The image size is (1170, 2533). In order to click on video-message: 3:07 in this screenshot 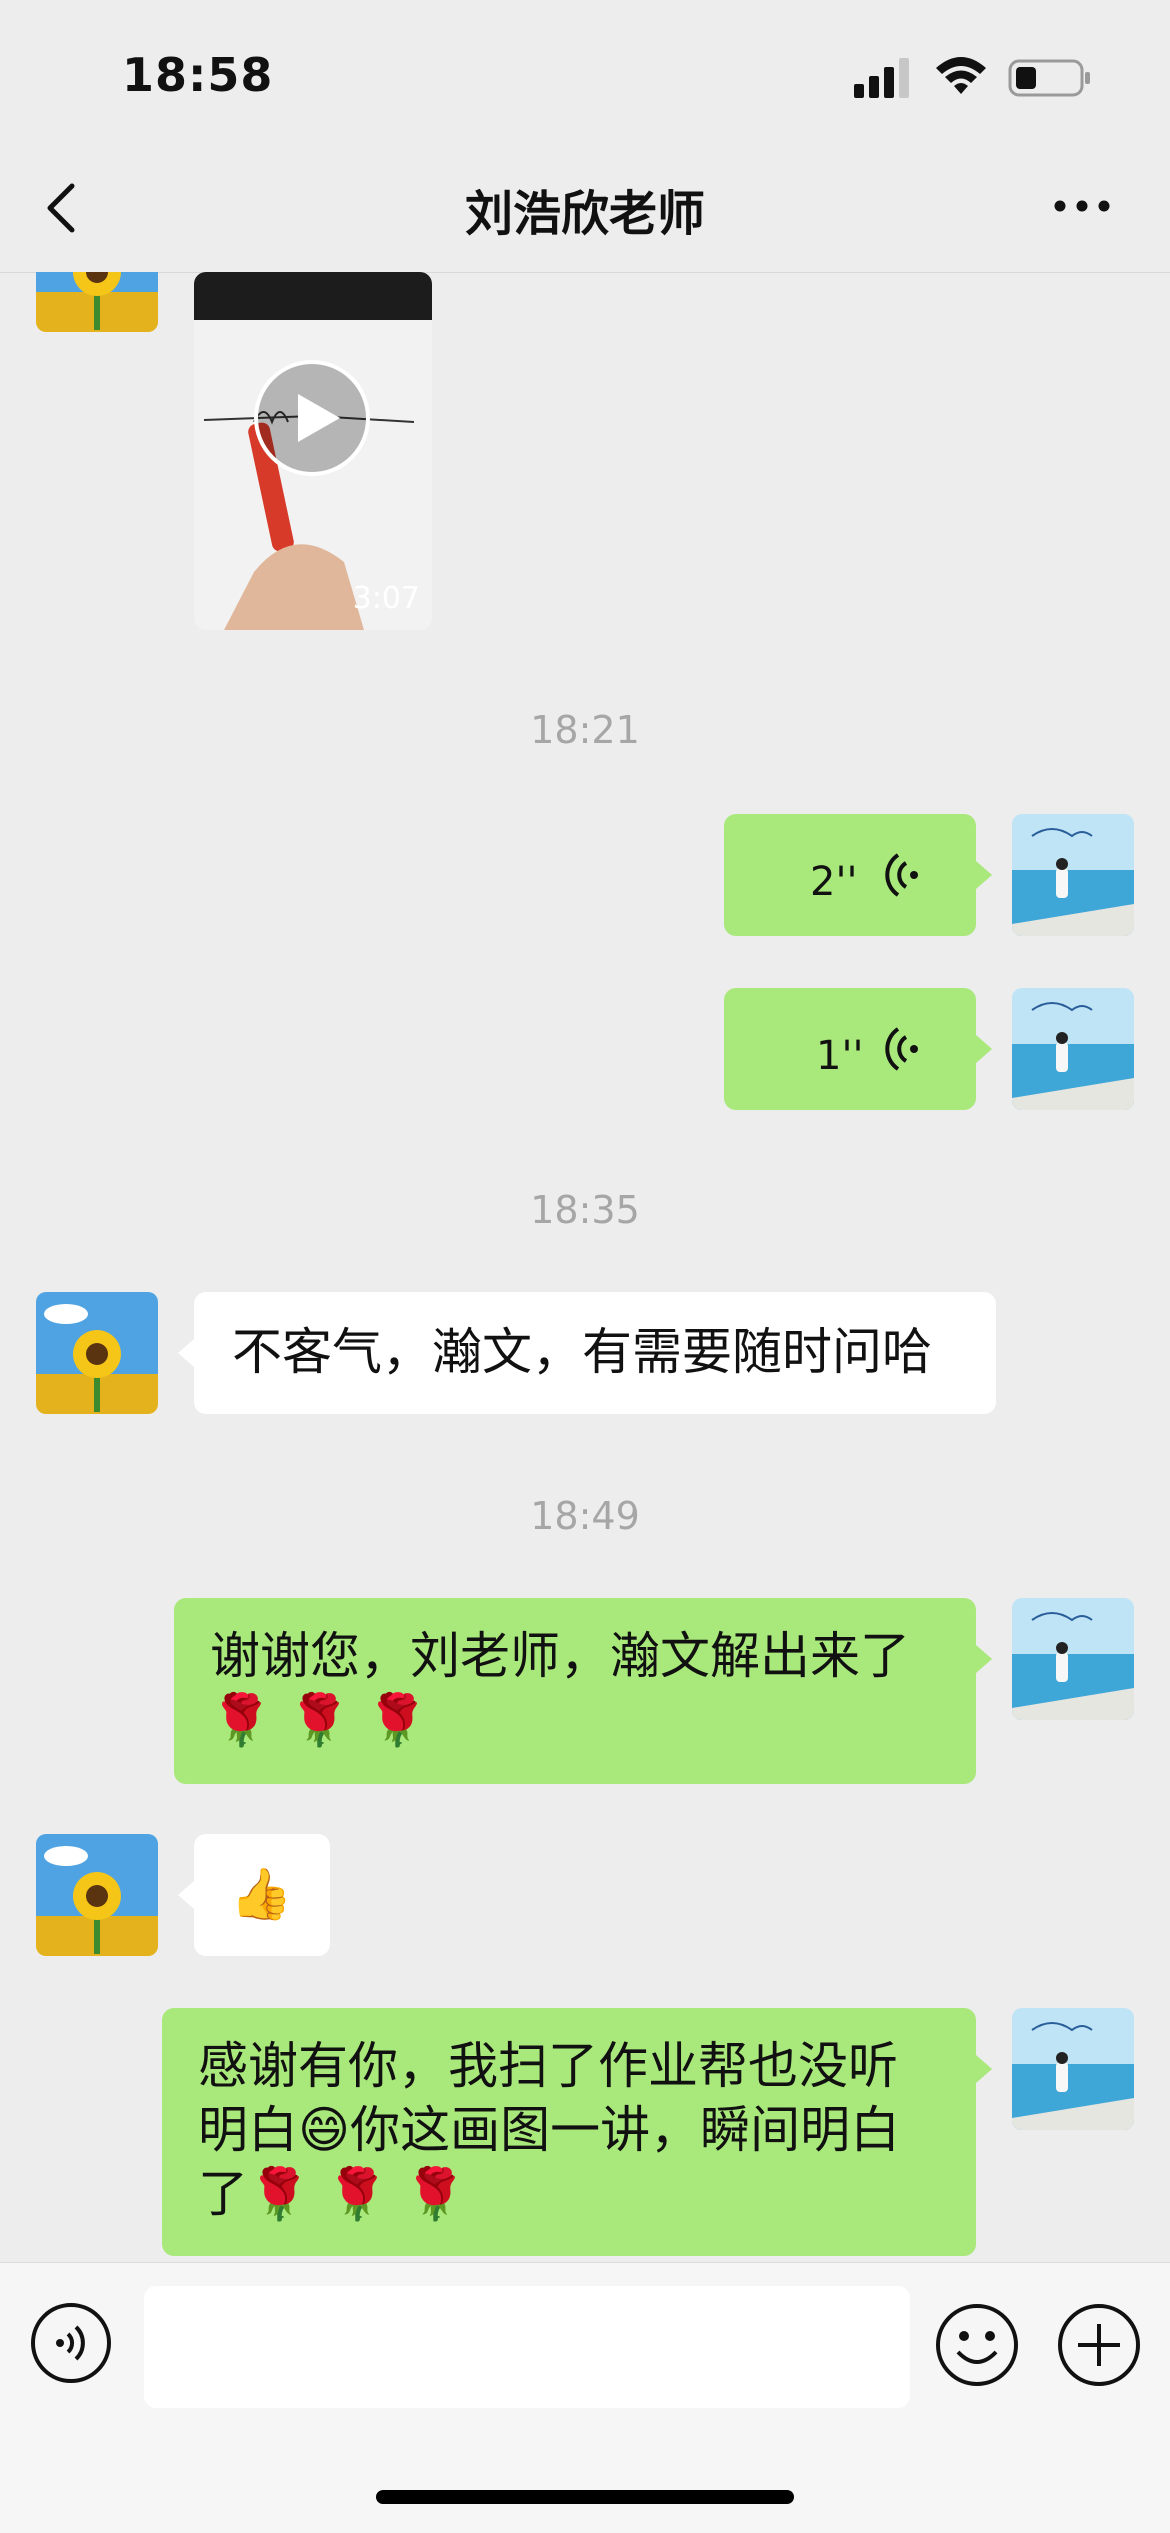, I will do `click(313, 451)`.